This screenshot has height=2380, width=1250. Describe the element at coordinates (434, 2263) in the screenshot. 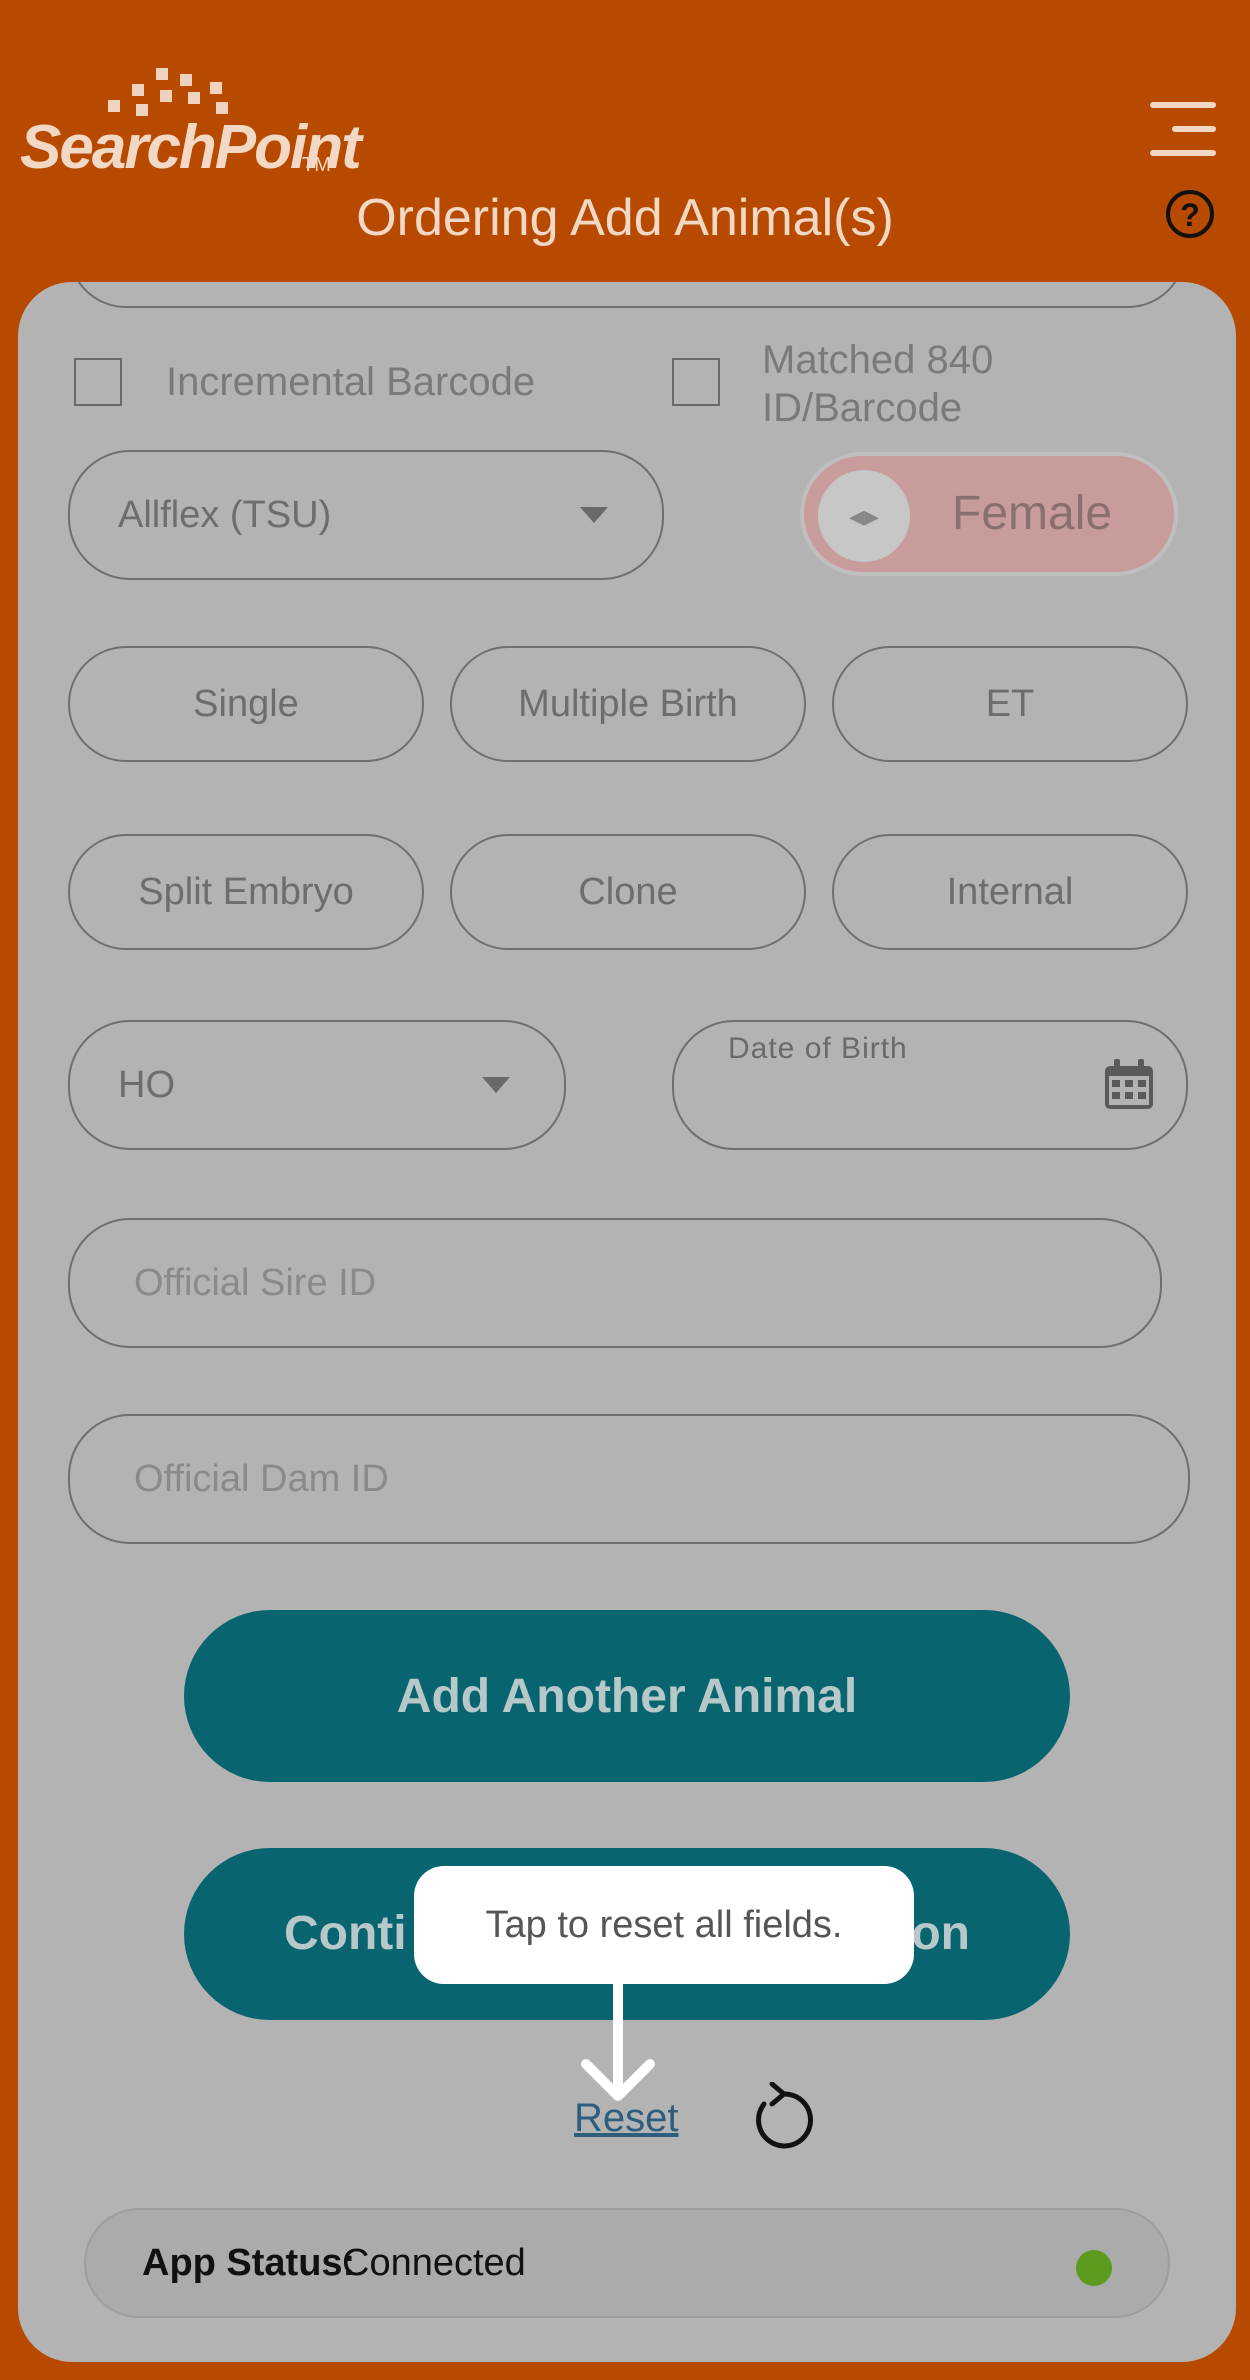

I see `app-status-value: Connected` at that location.